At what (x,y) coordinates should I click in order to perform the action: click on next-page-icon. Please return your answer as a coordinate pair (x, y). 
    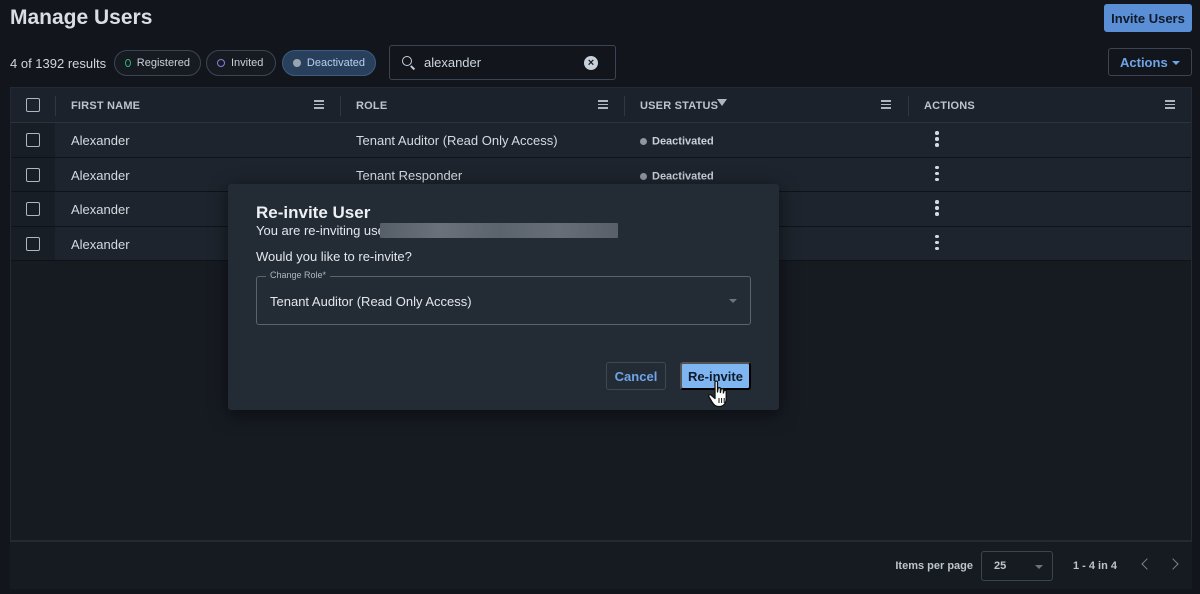
    Looking at the image, I should click on (1173, 564).